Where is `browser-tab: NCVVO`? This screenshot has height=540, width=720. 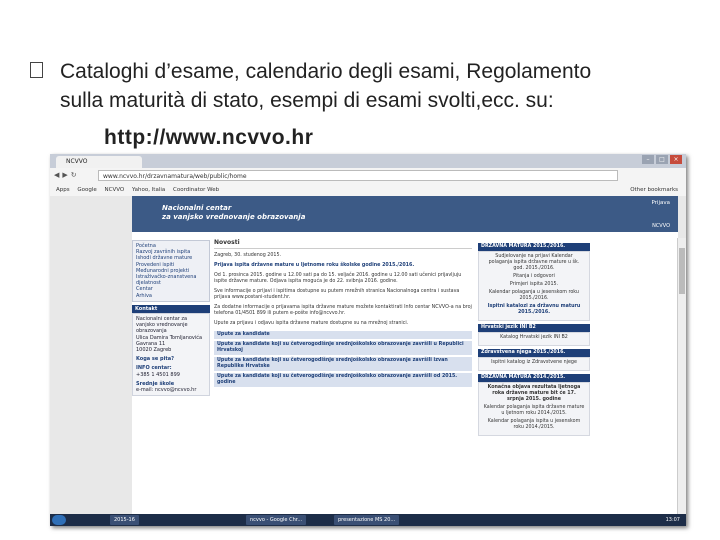
browser-tab: NCVVO is located at coordinates (99, 162).